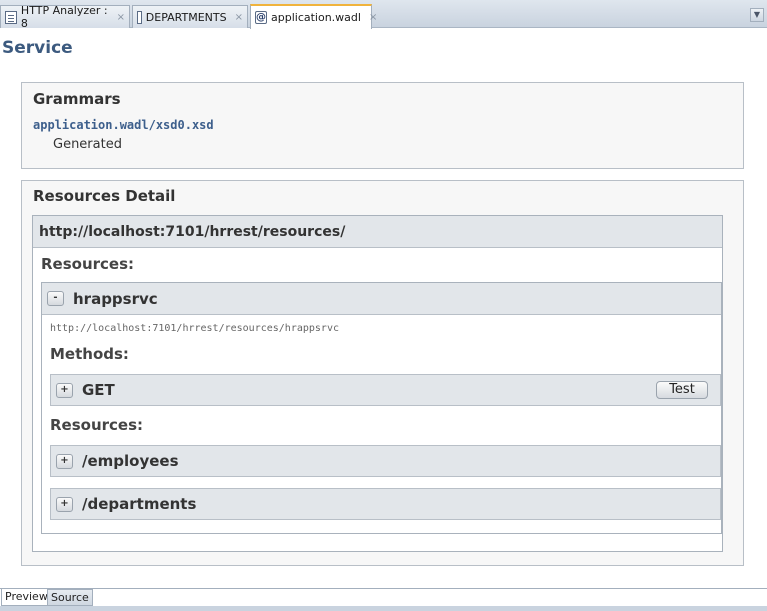  I want to click on tab-list-dropdown-icon: ▼, so click(757, 15).